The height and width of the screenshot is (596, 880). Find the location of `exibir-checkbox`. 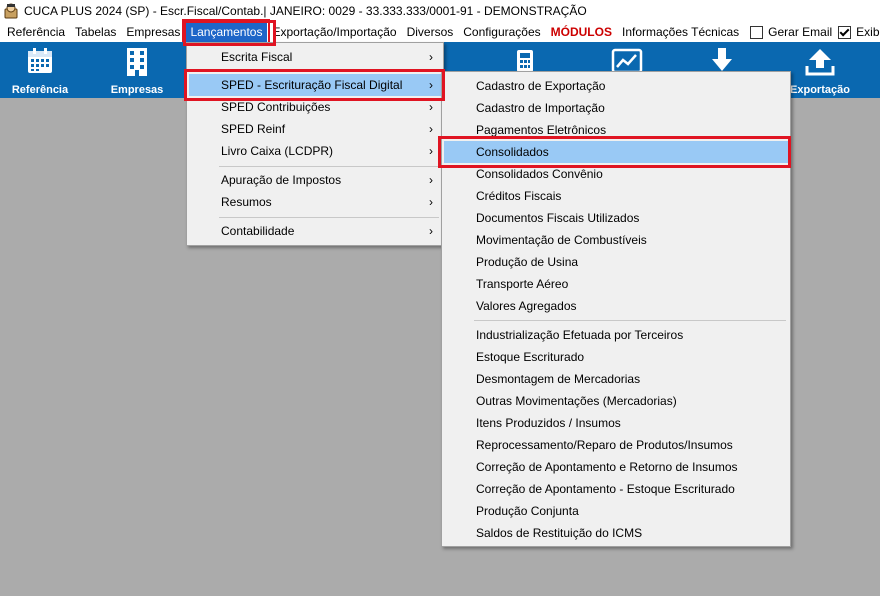

exibir-checkbox is located at coordinates (845, 32).